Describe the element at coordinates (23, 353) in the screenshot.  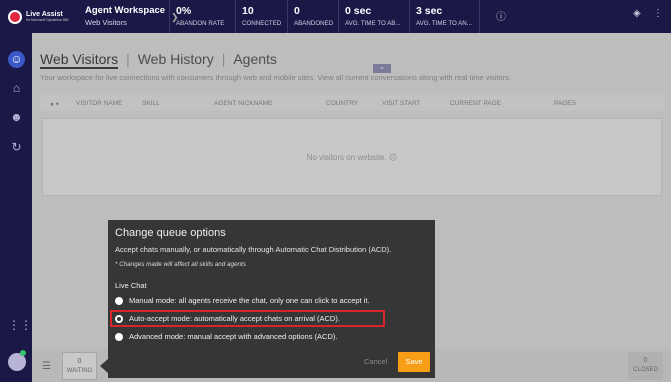
I see `online-status-icon` at that location.